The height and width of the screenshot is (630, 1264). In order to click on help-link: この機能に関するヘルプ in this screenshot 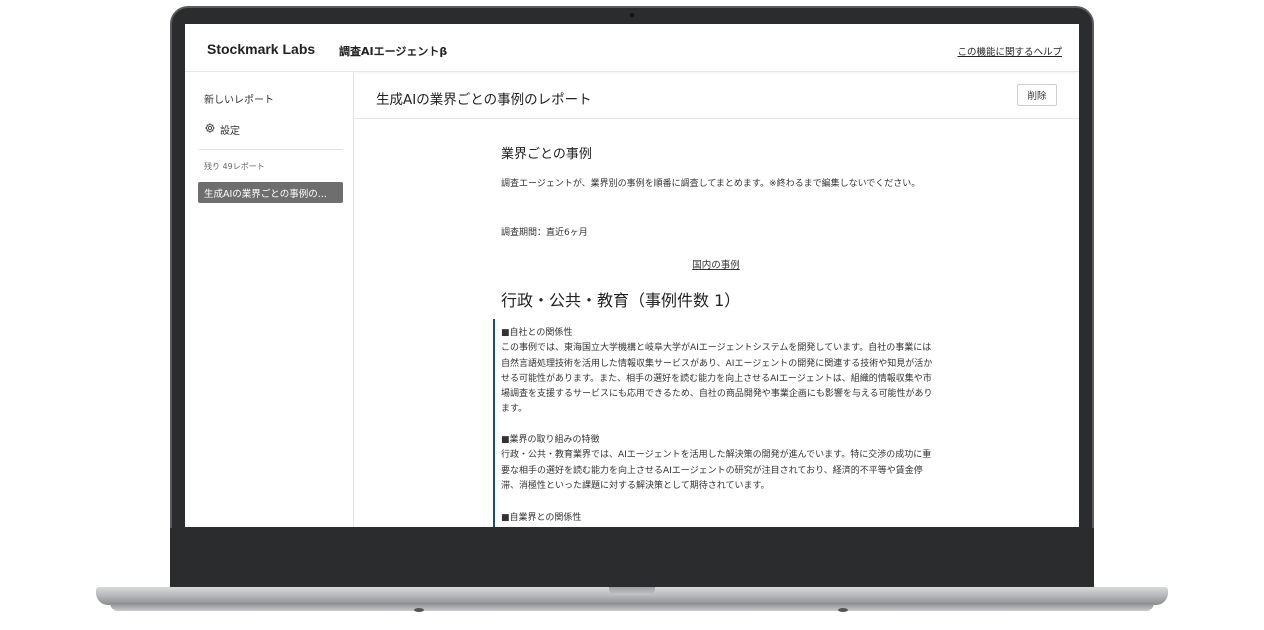, I will do `click(1009, 51)`.